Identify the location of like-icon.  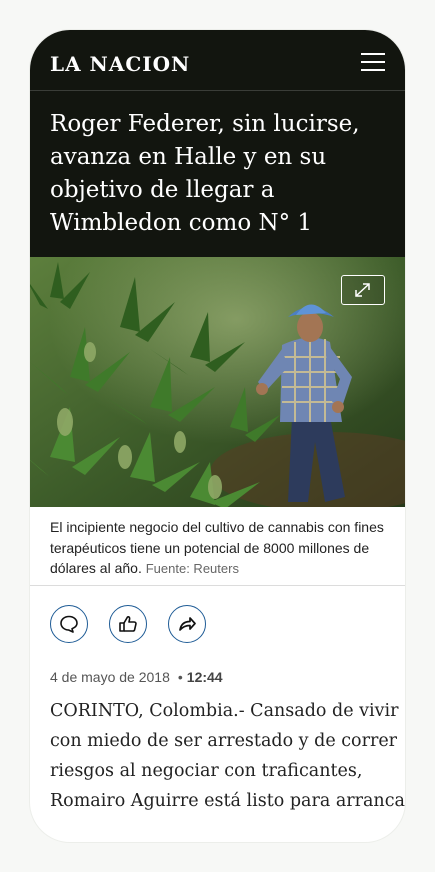
(128, 624).